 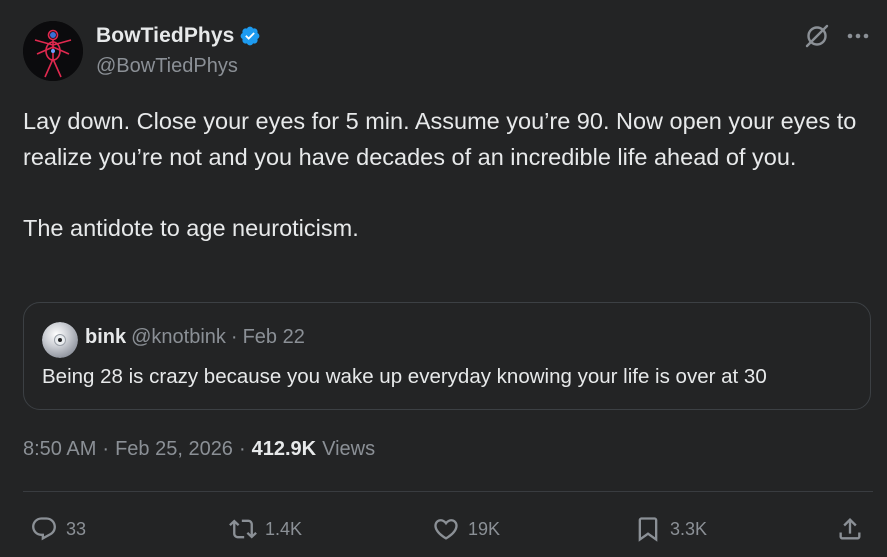 What do you see at coordinates (174, 449) in the screenshot?
I see `tweet-date: Feb 25, 2026` at bounding box center [174, 449].